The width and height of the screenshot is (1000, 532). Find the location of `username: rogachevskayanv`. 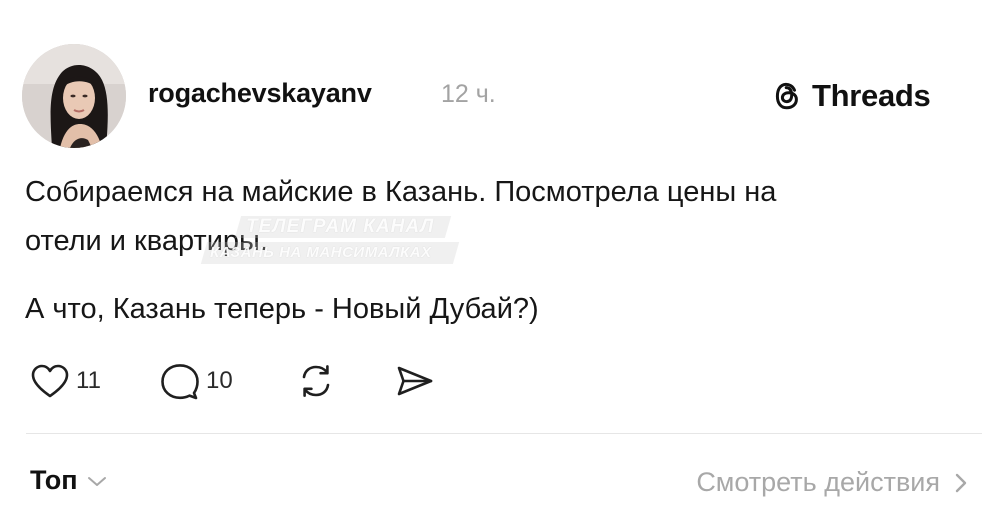

username: rogachevskayanv is located at coordinates (260, 93).